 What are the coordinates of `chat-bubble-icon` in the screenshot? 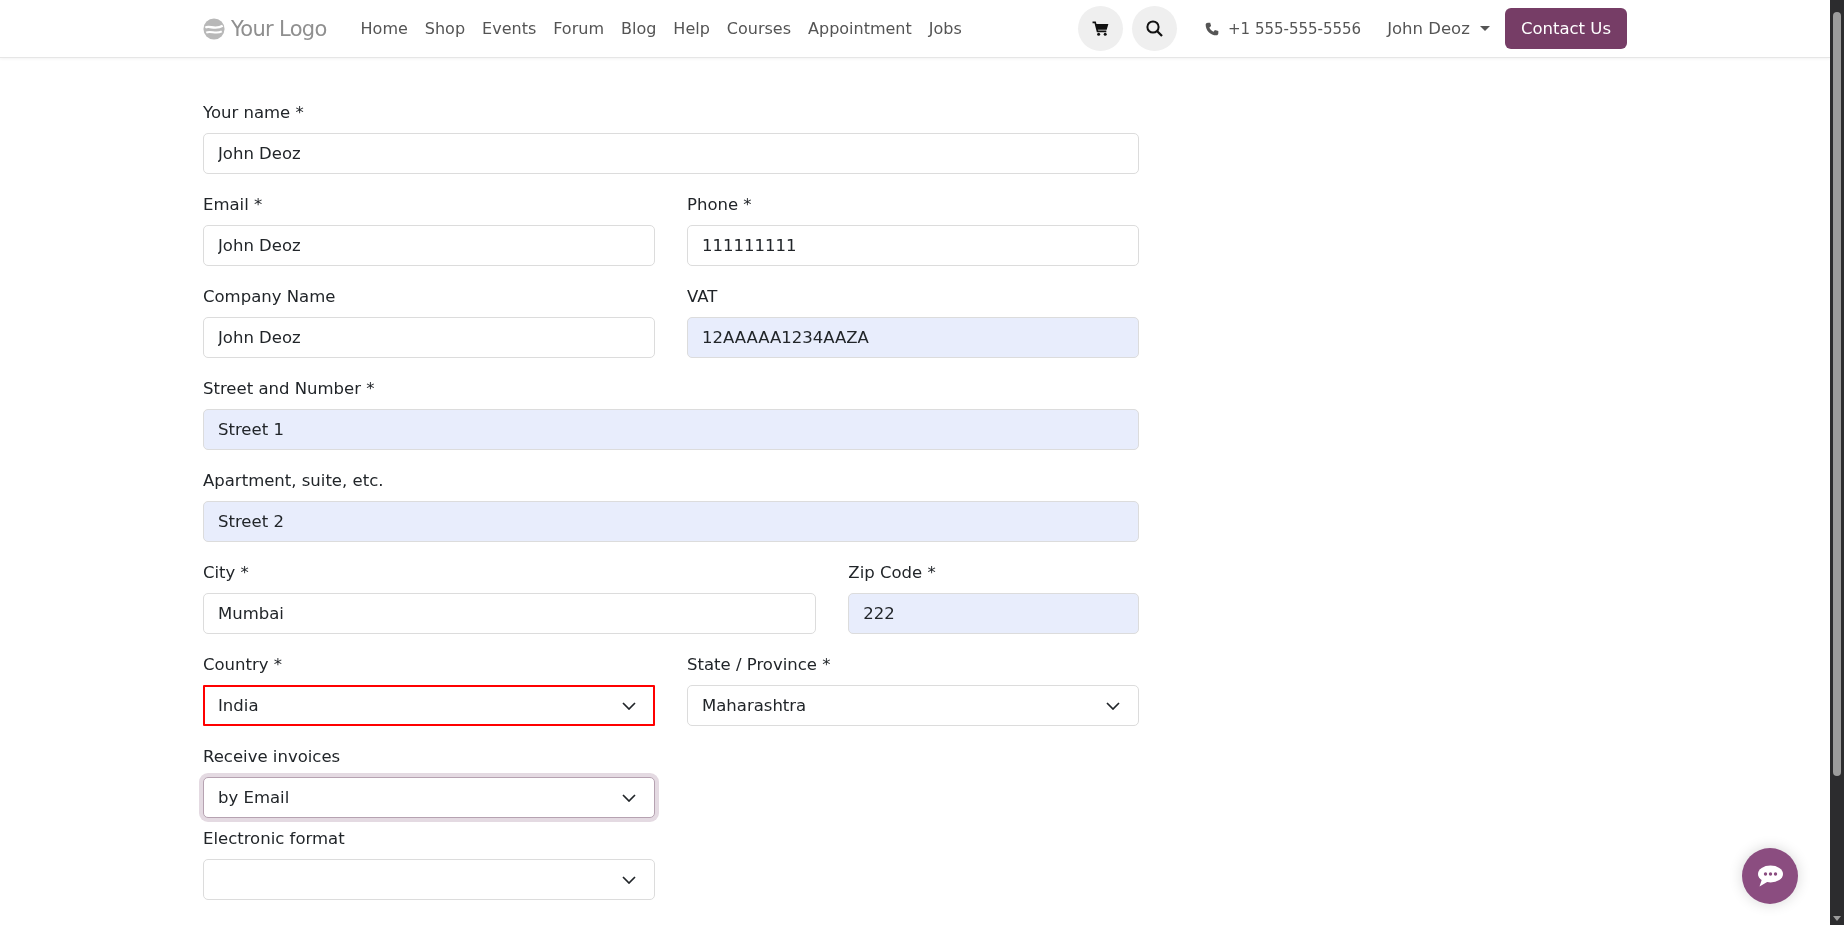 It's located at (1770, 876).